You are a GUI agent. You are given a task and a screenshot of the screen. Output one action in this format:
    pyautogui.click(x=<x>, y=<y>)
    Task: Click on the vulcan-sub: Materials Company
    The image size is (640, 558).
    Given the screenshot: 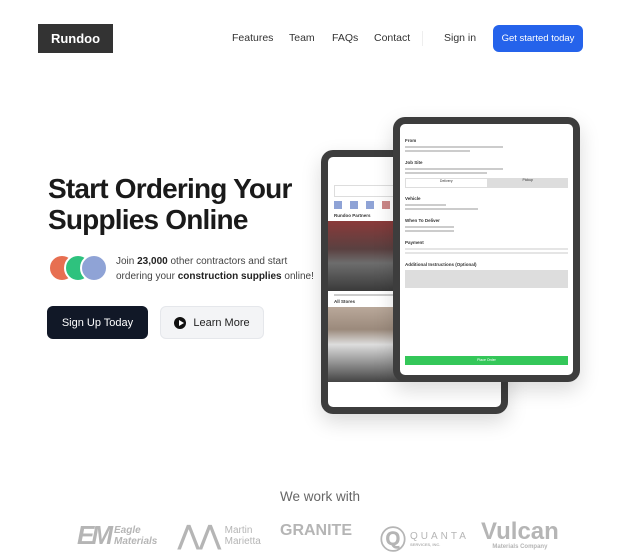 What is the action you would take?
    pyautogui.click(x=520, y=547)
    